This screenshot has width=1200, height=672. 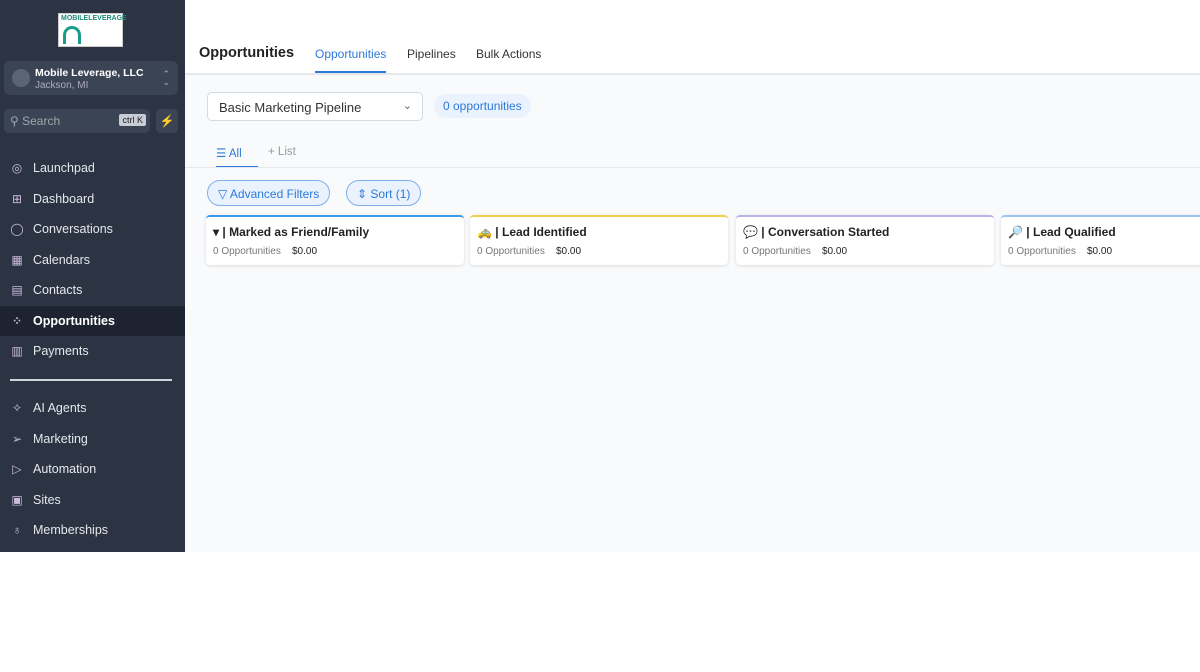 What do you see at coordinates (1015, 232) in the screenshot?
I see `stage-icon: 🔎` at bounding box center [1015, 232].